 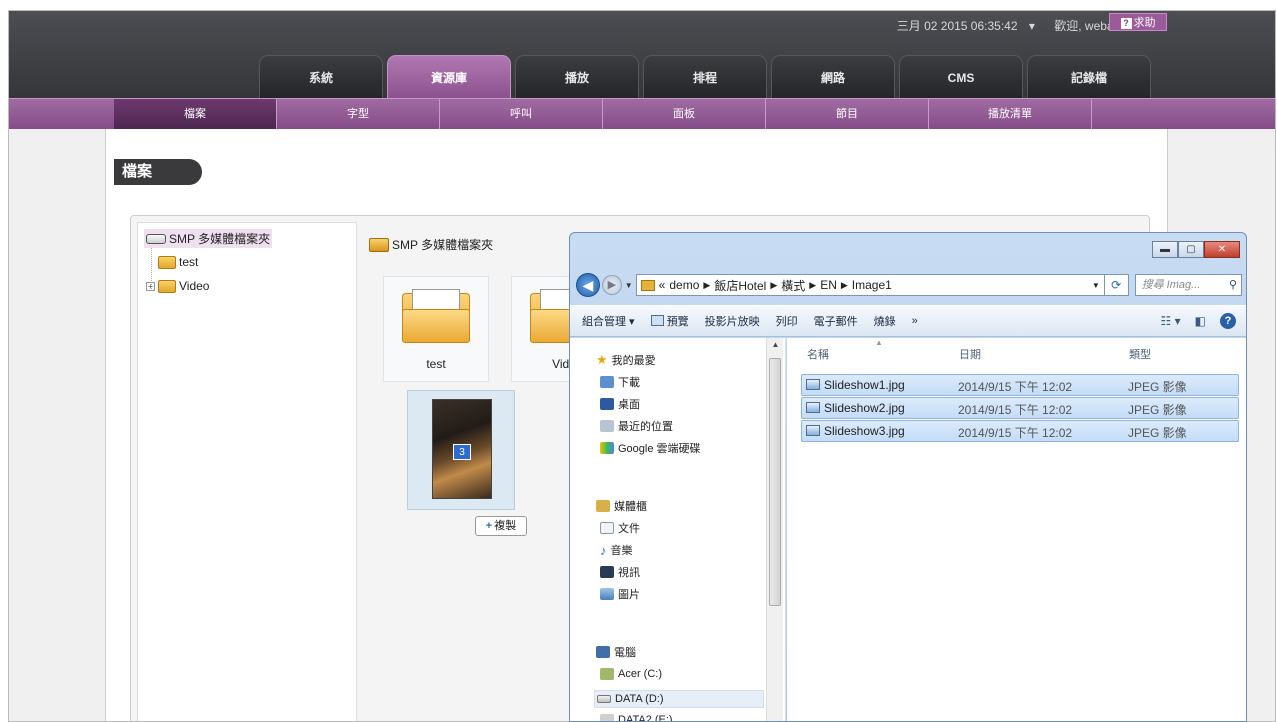 I want to click on subtab-panel: 面板, so click(x=684, y=114).